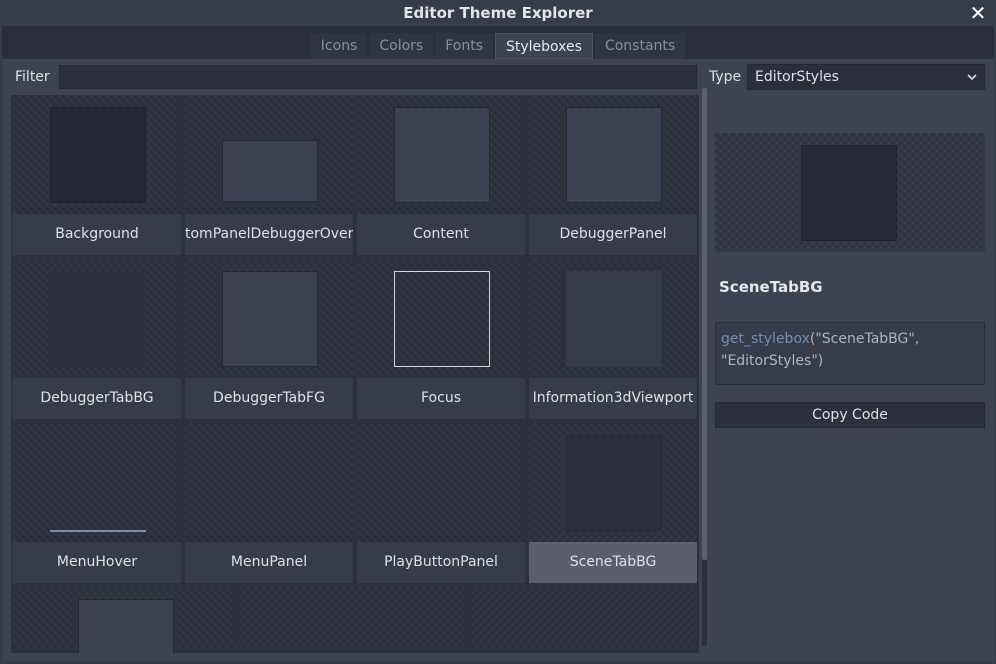 The height and width of the screenshot is (664, 996). Describe the element at coordinates (269, 398) in the screenshot. I see `stylebox-label: DebuggerTabFG` at that location.